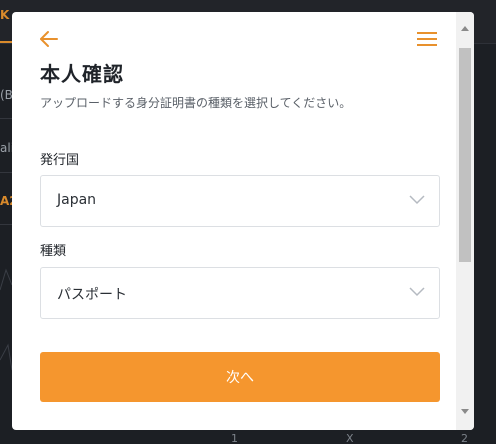 Image resolution: width=496 pixels, height=444 pixels. I want to click on scroll-down-arrow-icon, so click(465, 411).